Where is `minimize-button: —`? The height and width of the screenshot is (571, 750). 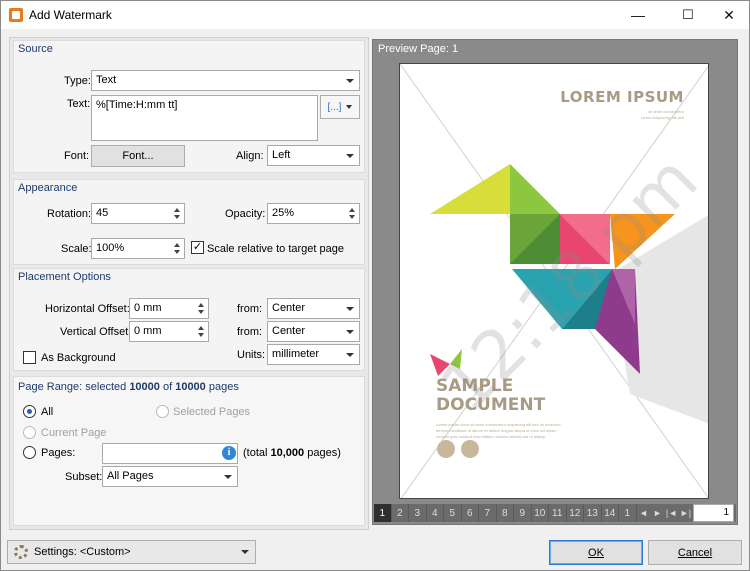 minimize-button: — is located at coordinates (638, 15).